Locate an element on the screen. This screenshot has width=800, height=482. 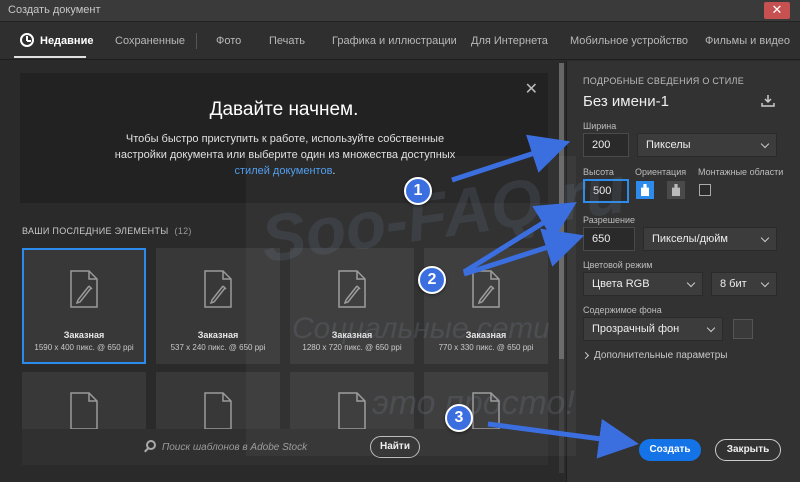
annotation-badge-2: 2 is located at coordinates (432, 280).